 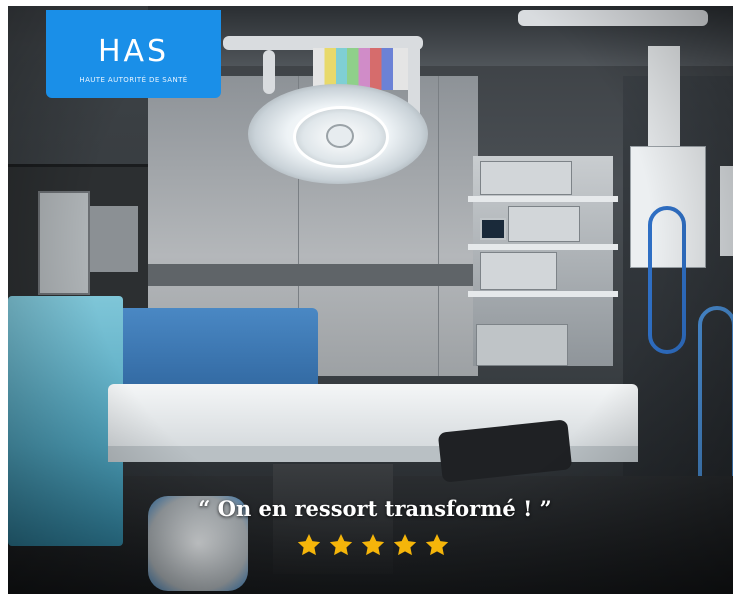 I want to click on has-logo: HAS HAUTE AUTORITÉ DE SANTÉ, so click(x=133, y=54).